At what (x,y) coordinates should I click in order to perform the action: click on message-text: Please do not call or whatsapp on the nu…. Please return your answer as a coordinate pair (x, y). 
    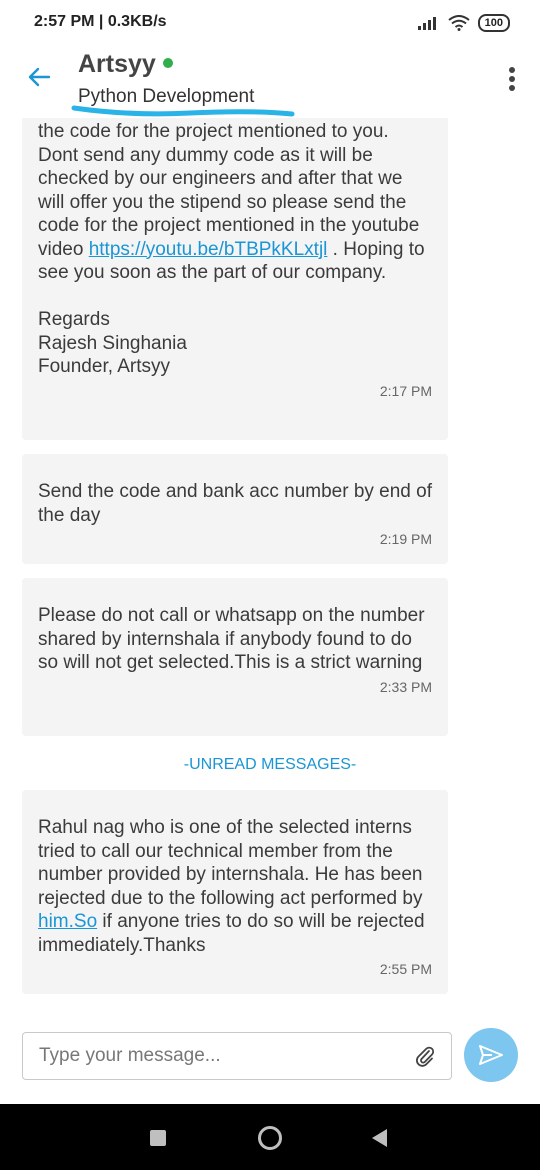
    Looking at the image, I should click on (234, 639).